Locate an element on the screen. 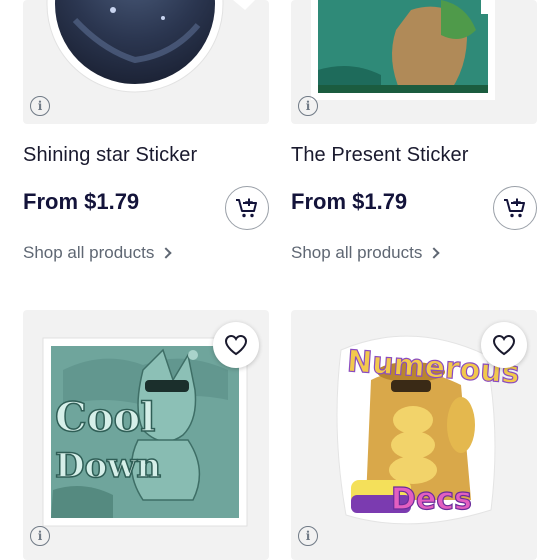  product-title: Shining star Sticker is located at coordinates (110, 155).